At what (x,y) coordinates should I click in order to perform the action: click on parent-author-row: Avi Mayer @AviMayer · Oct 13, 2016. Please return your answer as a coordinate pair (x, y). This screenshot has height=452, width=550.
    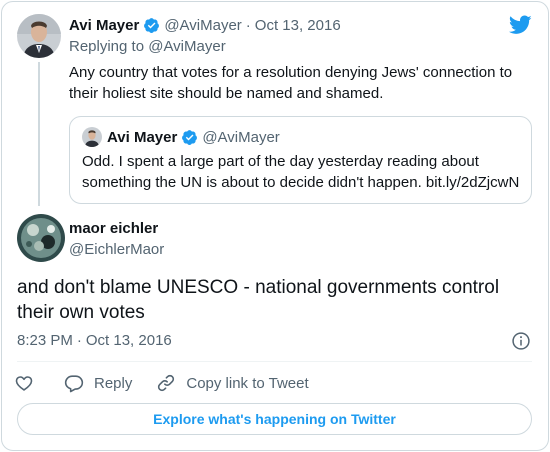
    Looking at the image, I should click on (205, 25).